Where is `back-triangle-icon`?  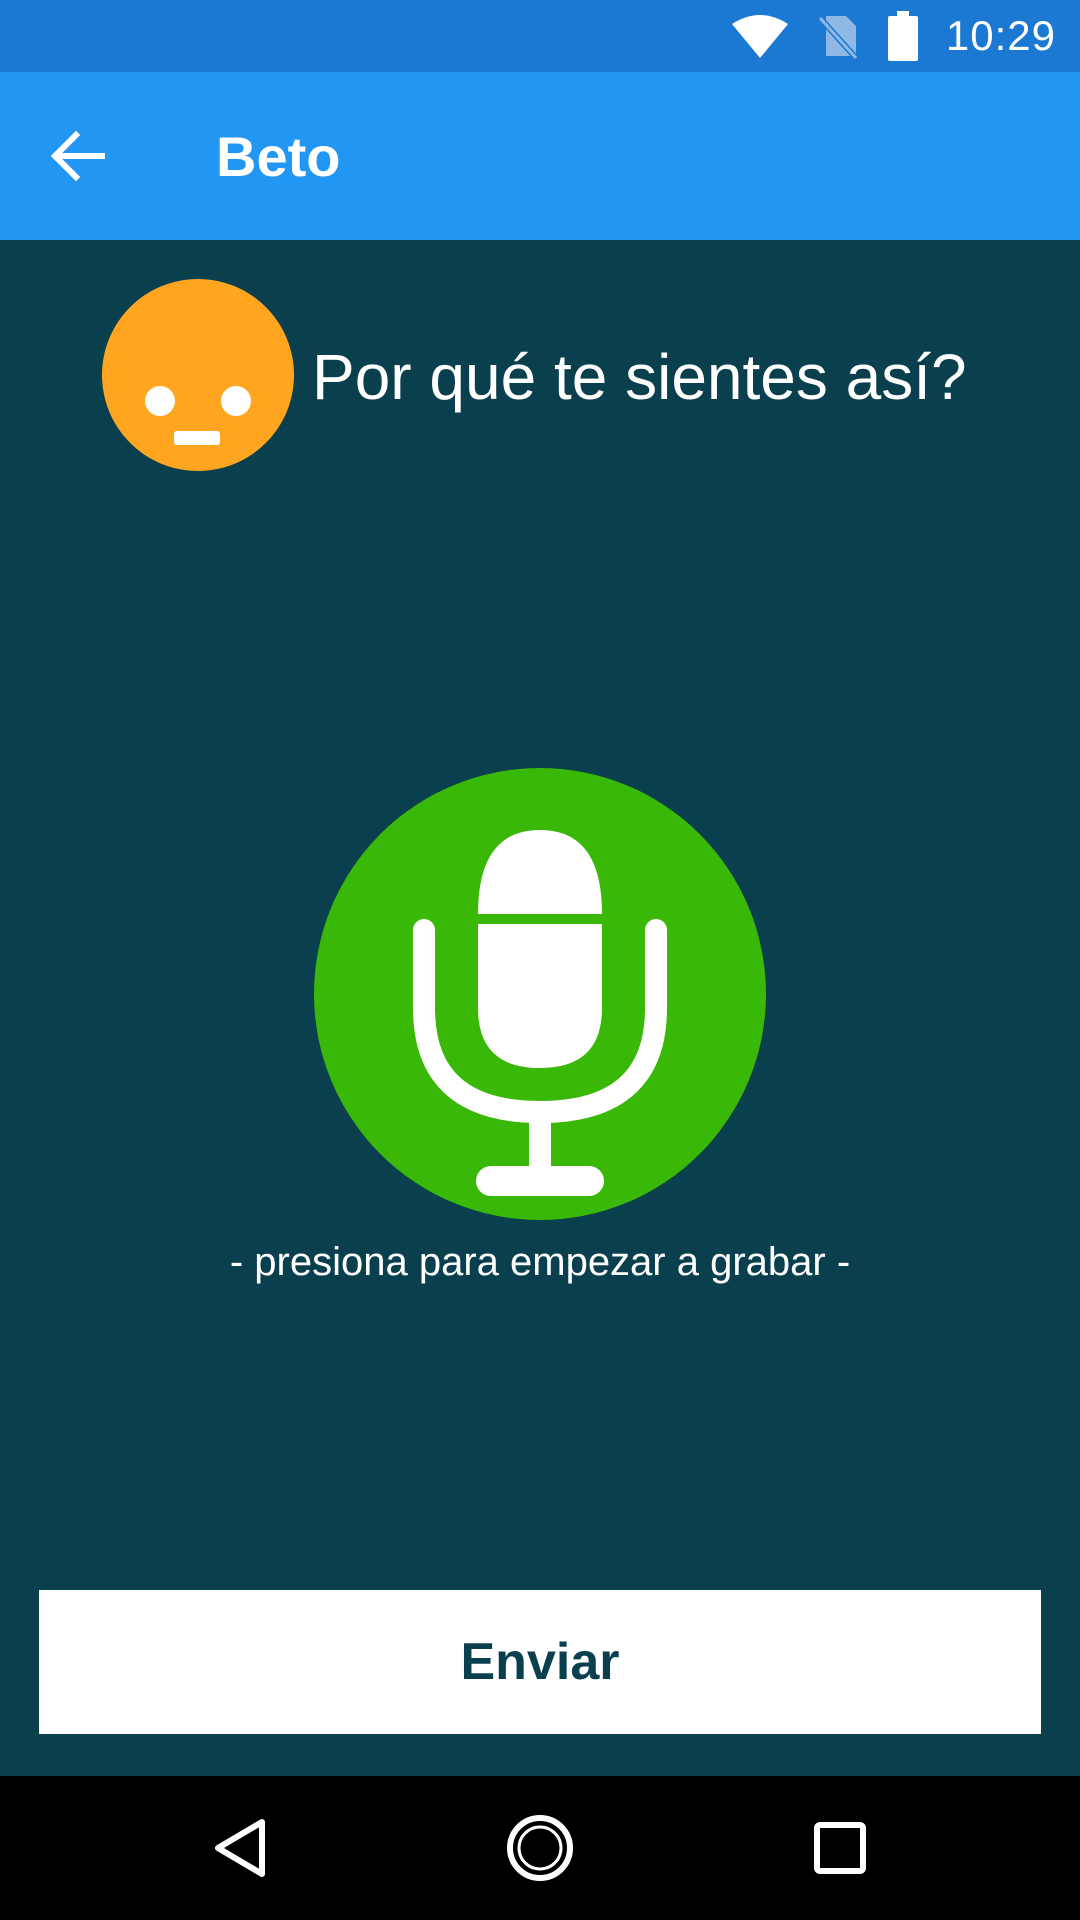
back-triangle-icon is located at coordinates (240, 1848).